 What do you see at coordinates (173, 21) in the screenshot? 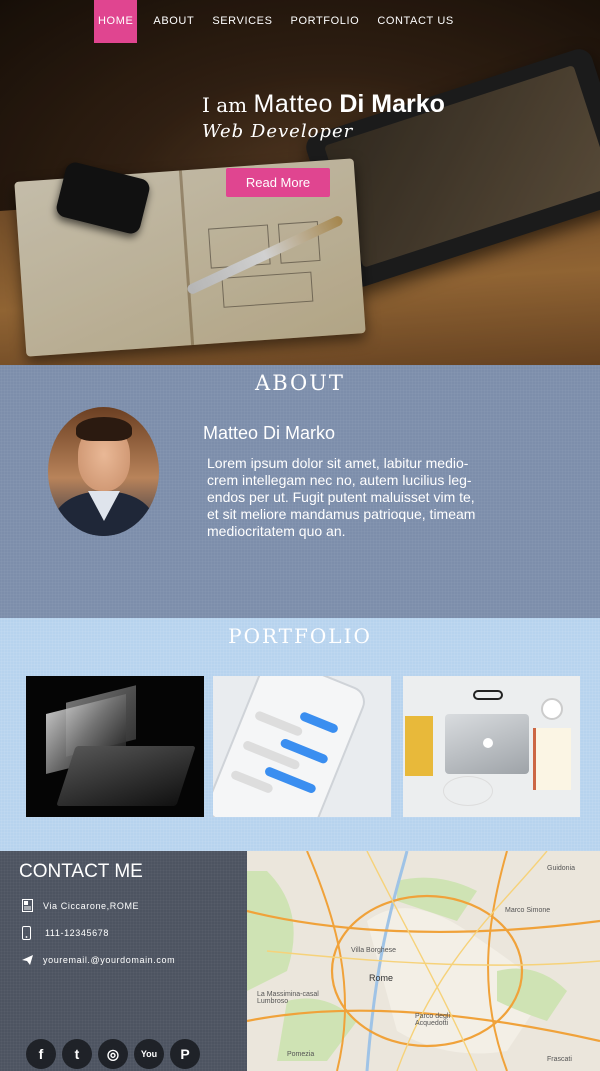
I see `nav-about: ABOUT` at bounding box center [173, 21].